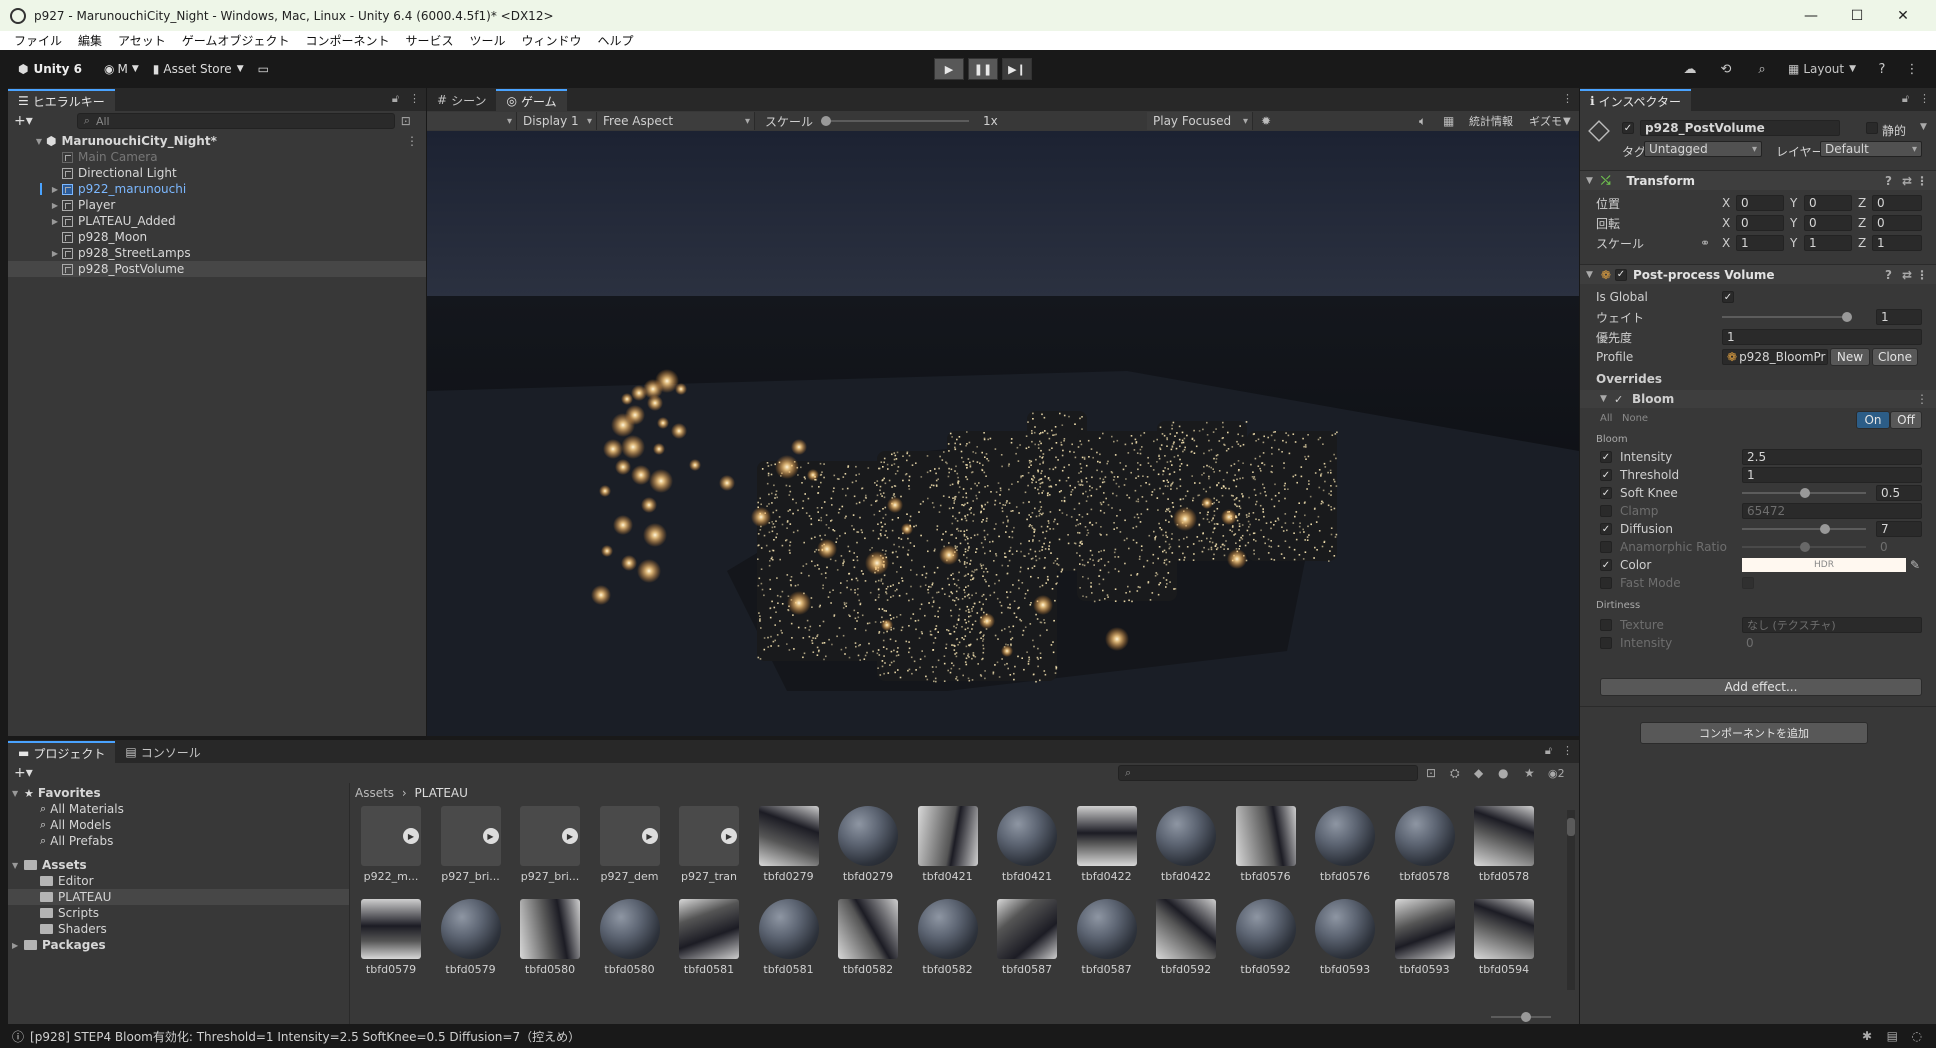 Image resolution: width=1936 pixels, height=1048 pixels. Describe the element at coordinates (1897, 203) in the screenshot. I see `position-z-field: 0` at that location.